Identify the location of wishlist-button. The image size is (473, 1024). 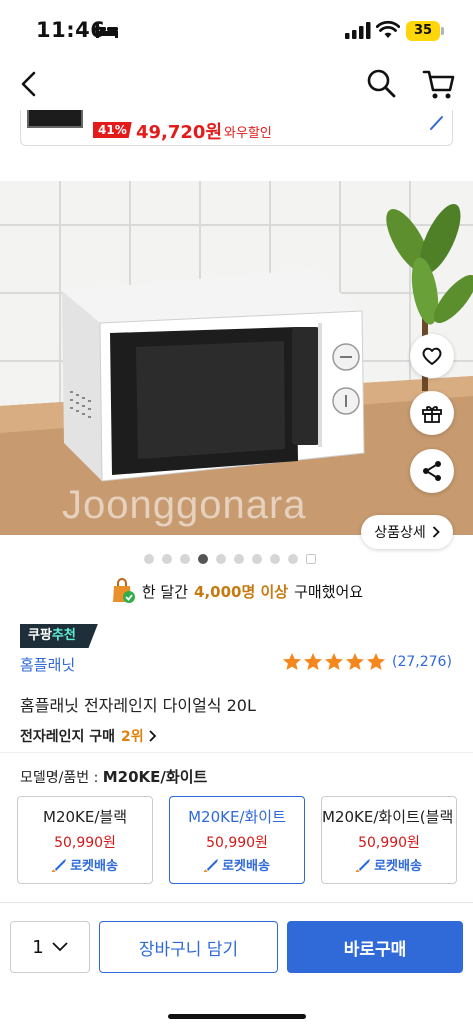
(432, 356).